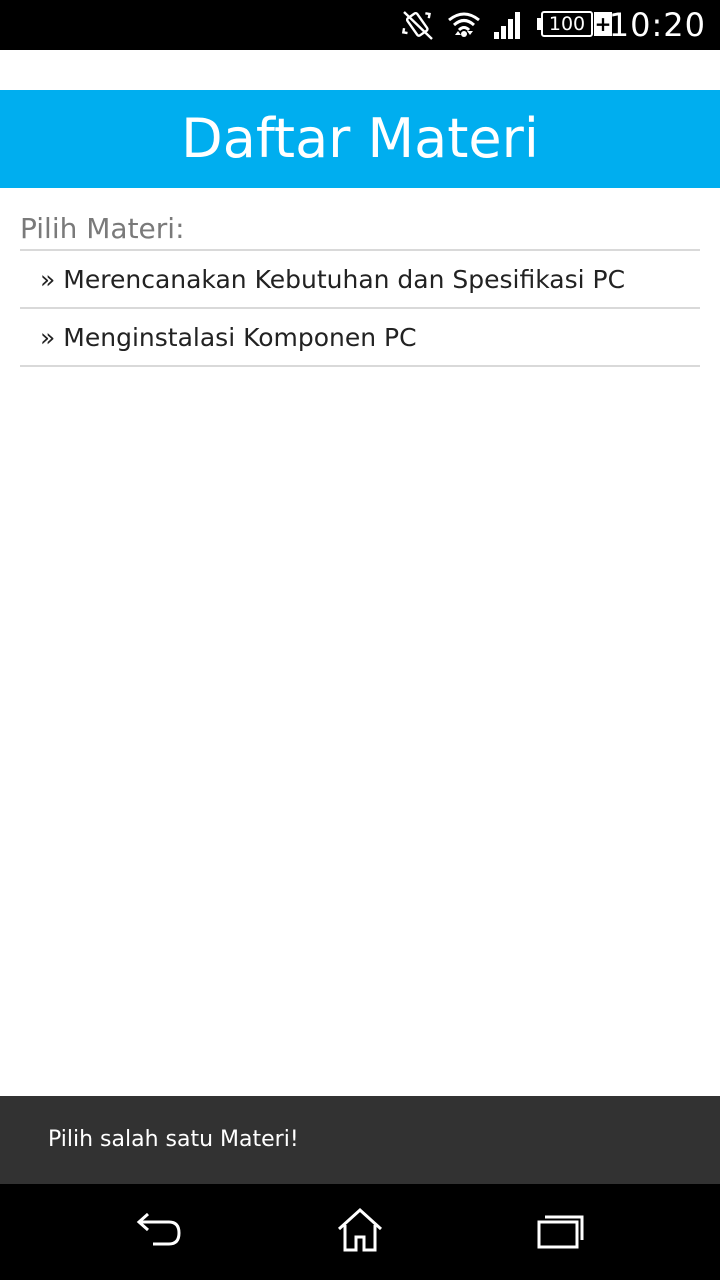 The width and height of the screenshot is (720, 1280). I want to click on recent-apps-icon, so click(560, 1232).